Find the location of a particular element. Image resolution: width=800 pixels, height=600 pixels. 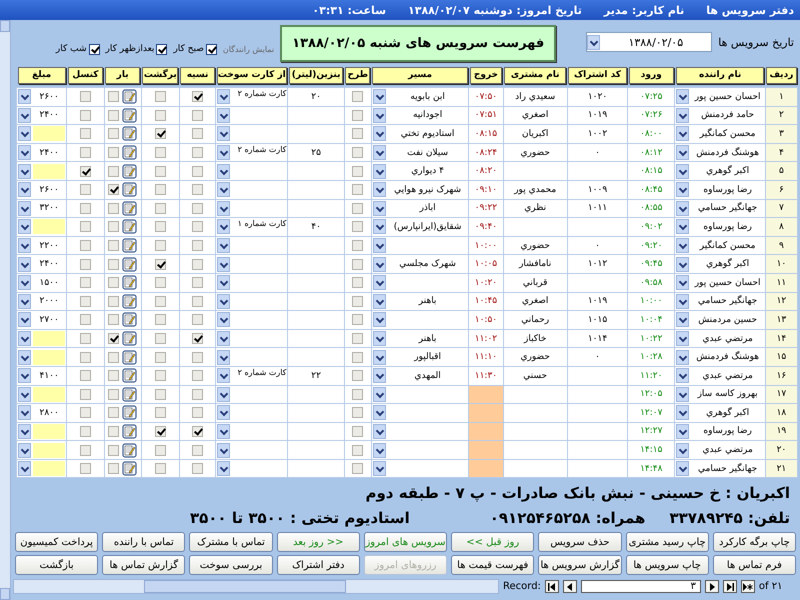

action-button: فهرست قیمت ها is located at coordinates (492, 565).